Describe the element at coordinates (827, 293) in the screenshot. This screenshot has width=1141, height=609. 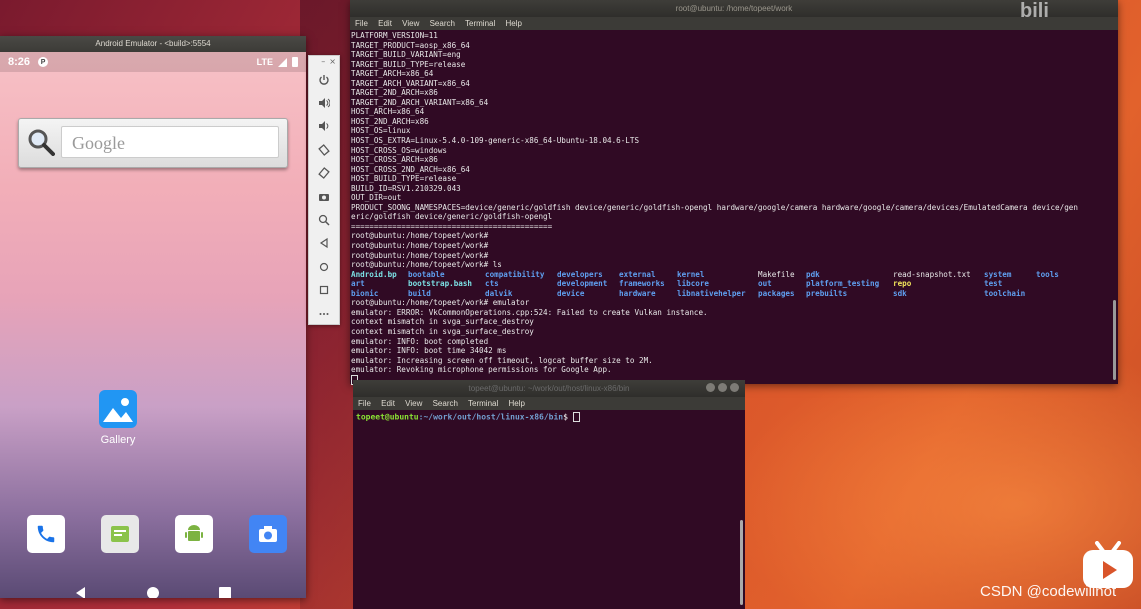
I see `ls-entry: prebuilts` at that location.